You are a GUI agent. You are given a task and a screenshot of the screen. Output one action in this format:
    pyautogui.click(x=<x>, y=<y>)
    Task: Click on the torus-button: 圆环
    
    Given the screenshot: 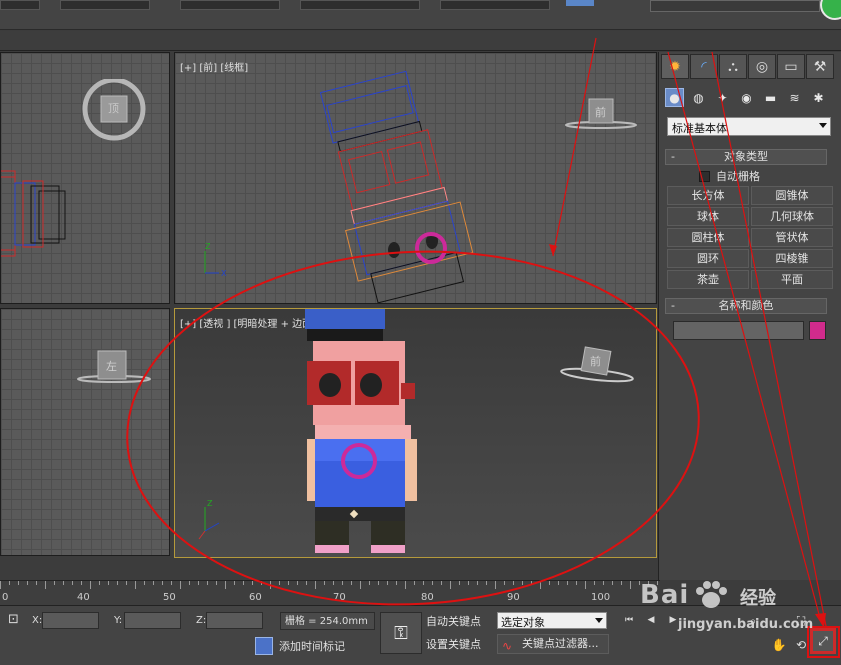 What is the action you would take?
    pyautogui.click(x=708, y=258)
    